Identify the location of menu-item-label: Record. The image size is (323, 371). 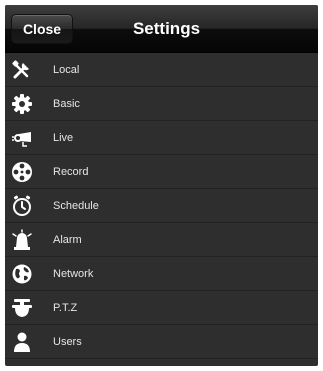
(71, 171).